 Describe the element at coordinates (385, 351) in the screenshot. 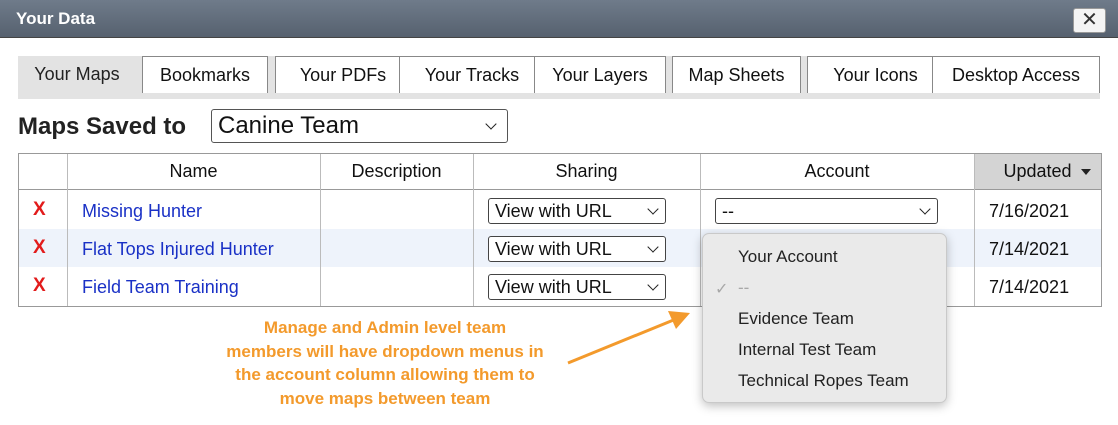

I see `annotation-line: members will have dropdown menus in` at that location.